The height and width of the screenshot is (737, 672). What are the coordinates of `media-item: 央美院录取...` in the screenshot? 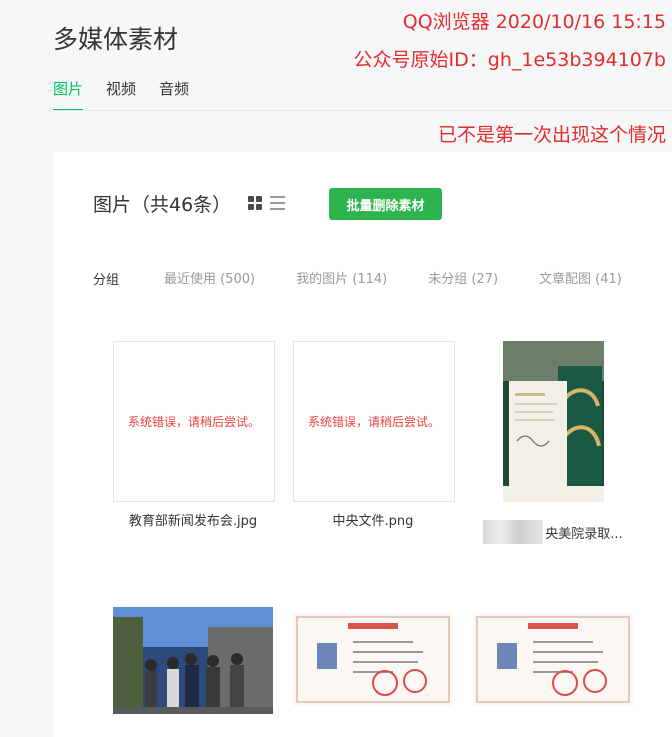 It's located at (553, 442).